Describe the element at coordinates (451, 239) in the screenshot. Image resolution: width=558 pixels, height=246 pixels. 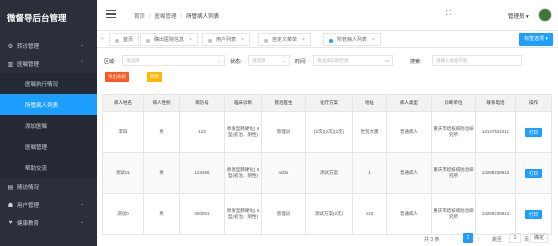
I see `prev-page-icon: ‹` at that location.